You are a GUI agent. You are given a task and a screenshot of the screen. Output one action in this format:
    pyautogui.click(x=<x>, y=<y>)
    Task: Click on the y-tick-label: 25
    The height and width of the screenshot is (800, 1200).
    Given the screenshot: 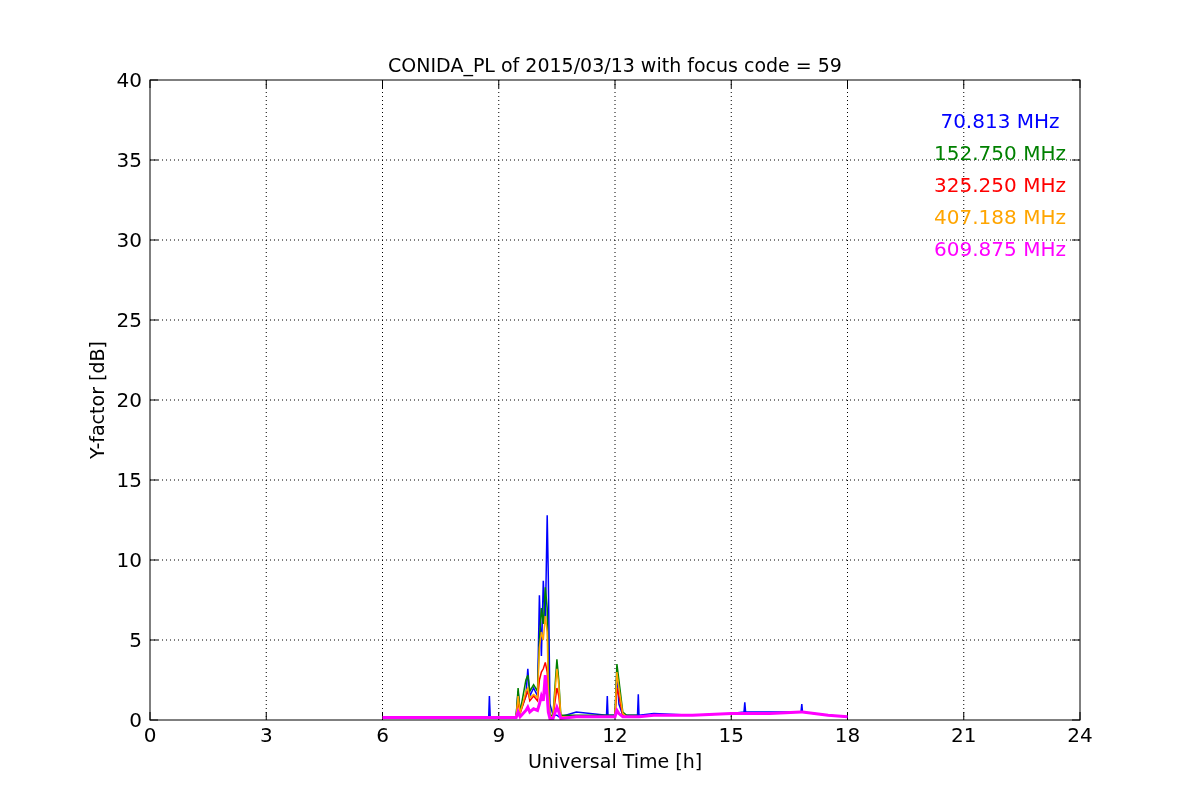 What is the action you would take?
    pyautogui.click(x=129, y=320)
    